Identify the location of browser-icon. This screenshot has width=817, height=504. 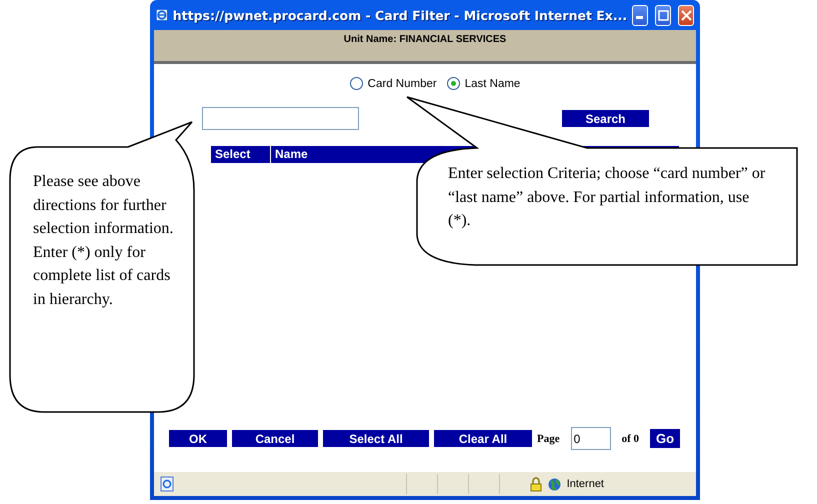
(162, 15).